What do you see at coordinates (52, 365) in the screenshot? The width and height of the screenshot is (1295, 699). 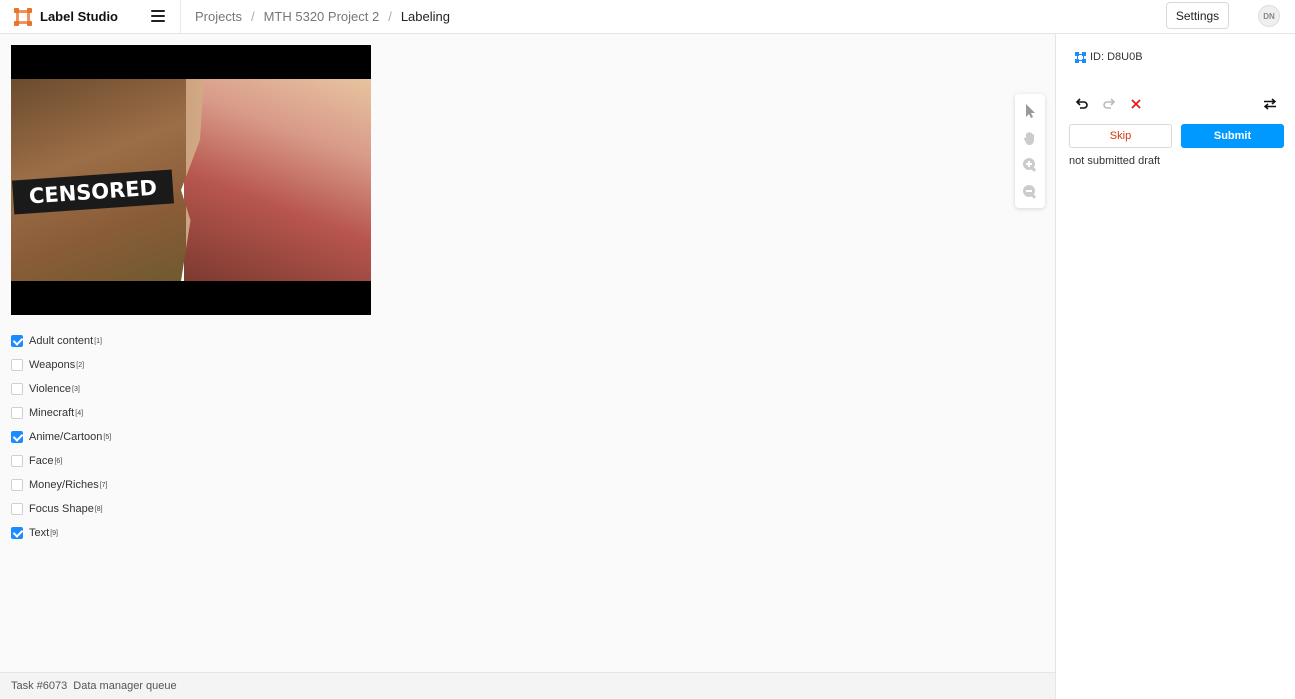 I see `choice-label: Weapons` at bounding box center [52, 365].